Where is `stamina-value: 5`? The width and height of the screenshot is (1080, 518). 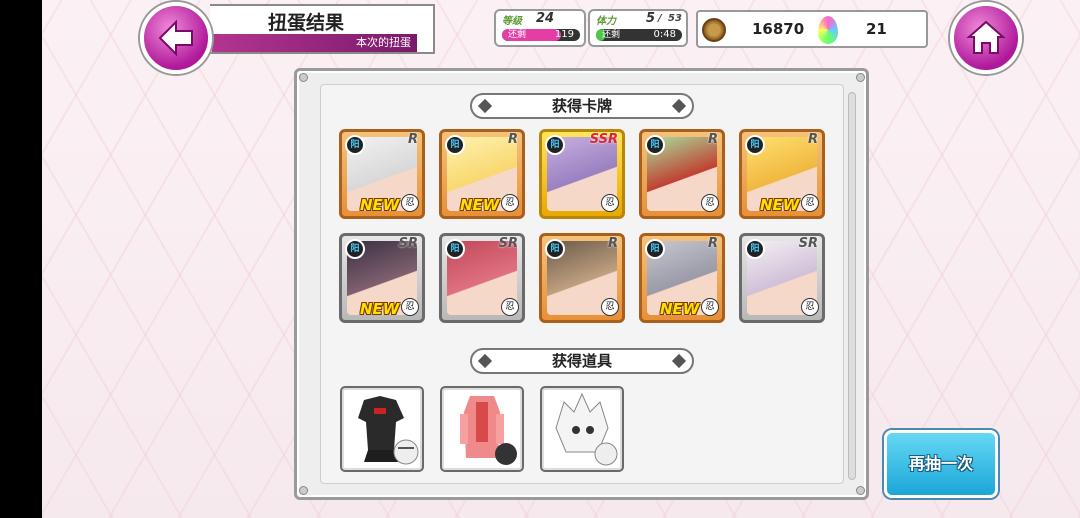 stamina-value: 5 is located at coordinates (651, 18).